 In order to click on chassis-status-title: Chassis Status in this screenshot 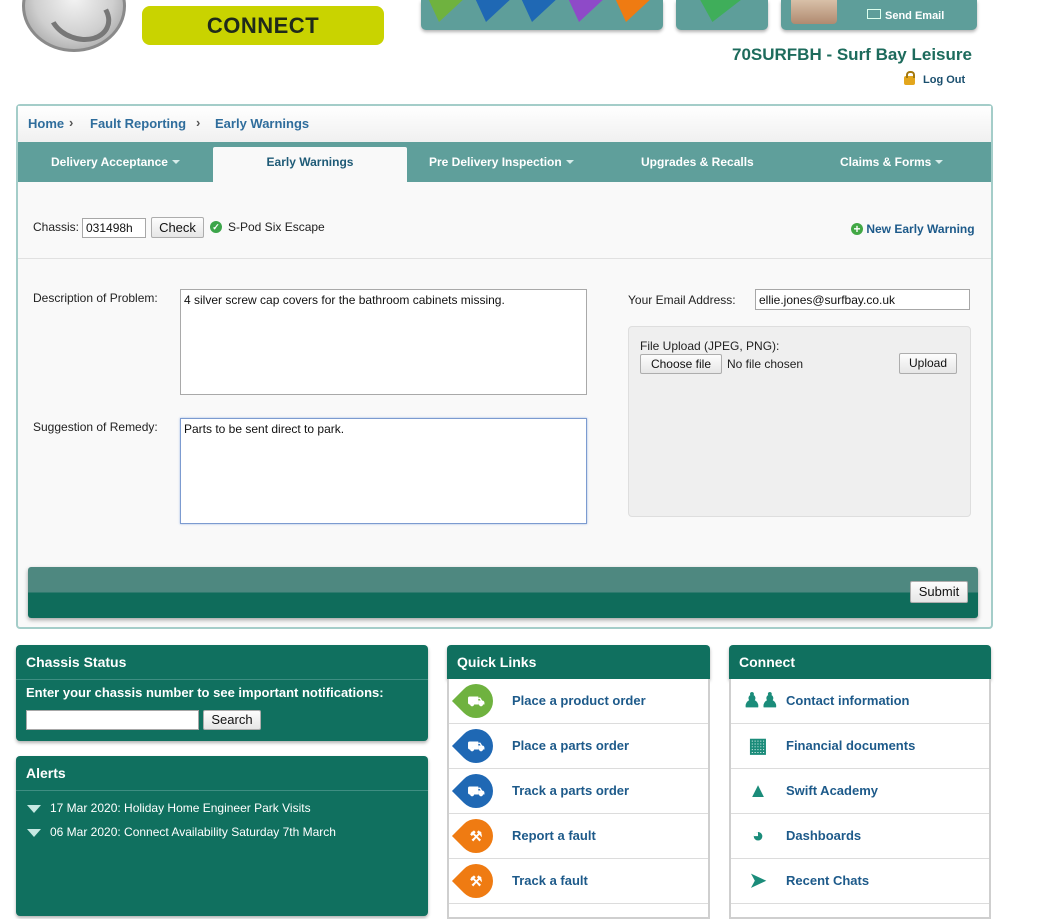, I will do `click(76, 662)`.